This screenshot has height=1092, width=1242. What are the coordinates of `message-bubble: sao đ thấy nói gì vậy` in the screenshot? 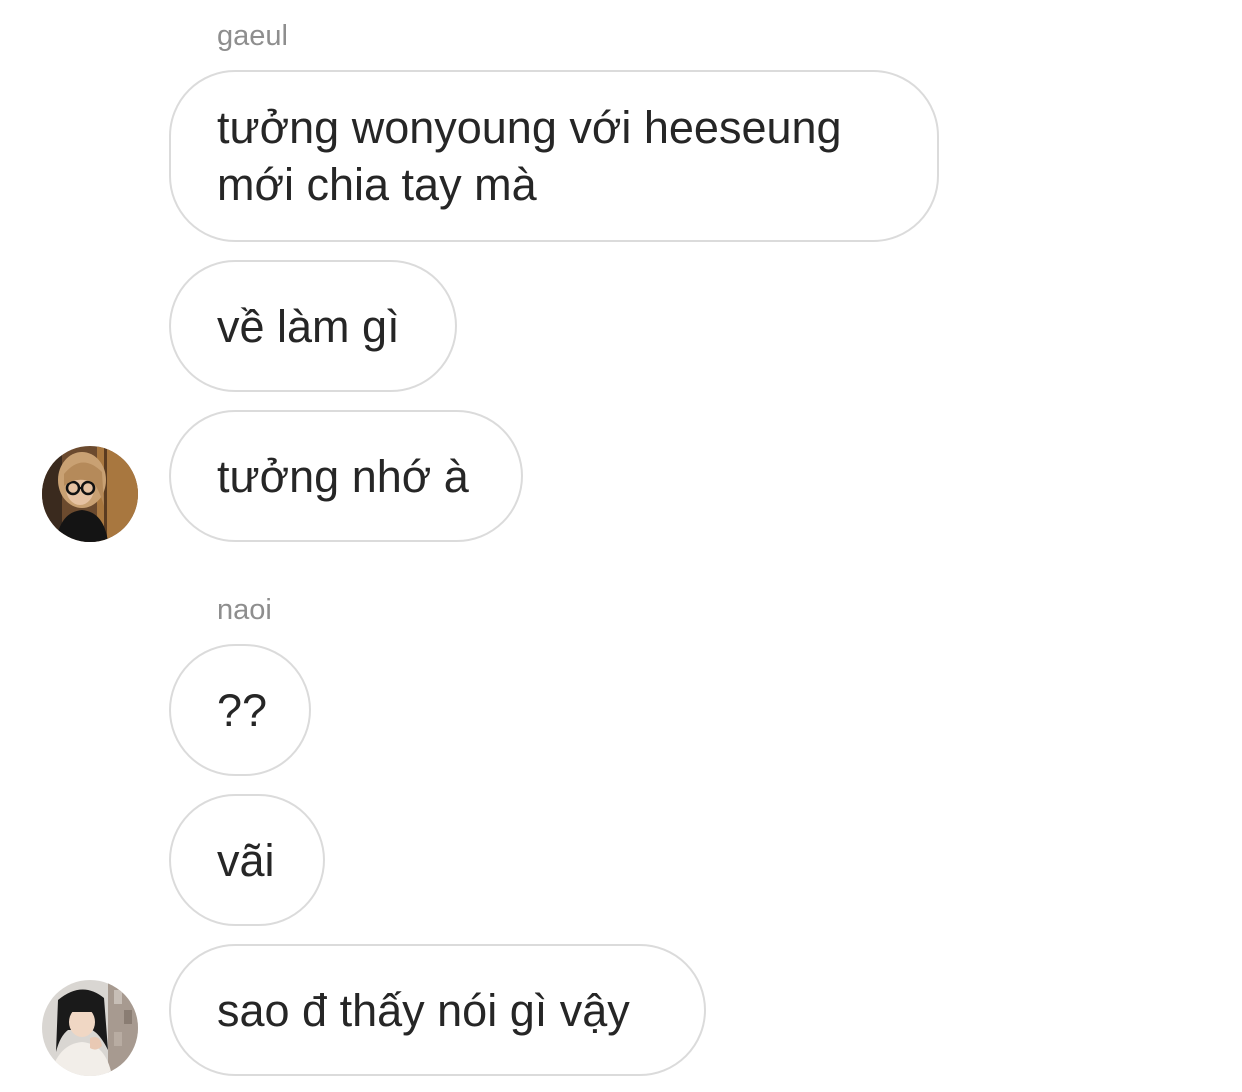 It's located at (437, 1010).